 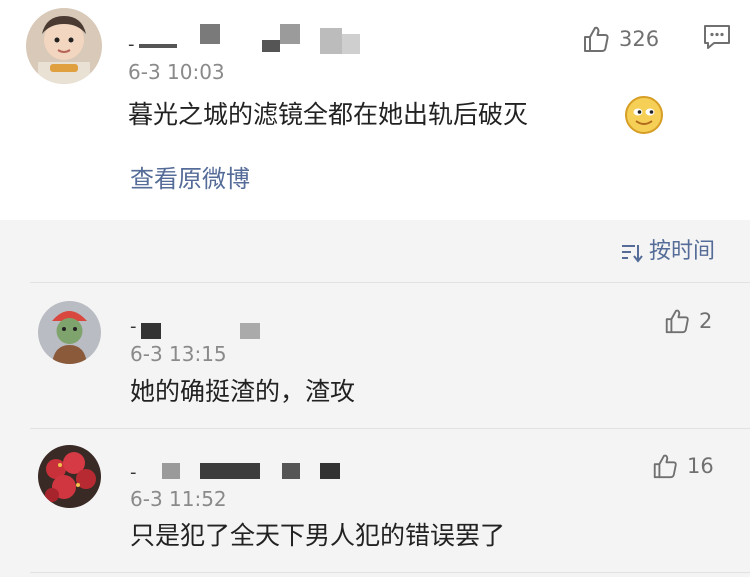 I want to click on view-original-weibo-link: 查看原微博, so click(x=190, y=179).